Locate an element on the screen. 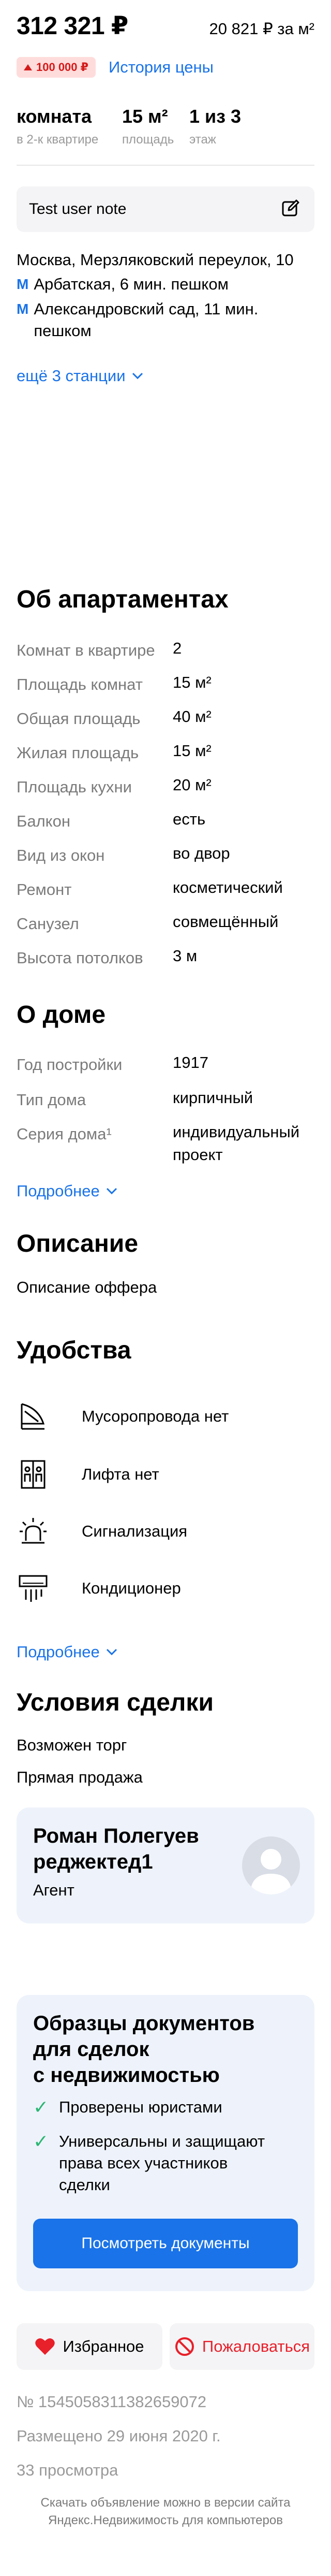 This screenshot has width=331, height=2576. house-section-title: О доме is located at coordinates (62, 1015).